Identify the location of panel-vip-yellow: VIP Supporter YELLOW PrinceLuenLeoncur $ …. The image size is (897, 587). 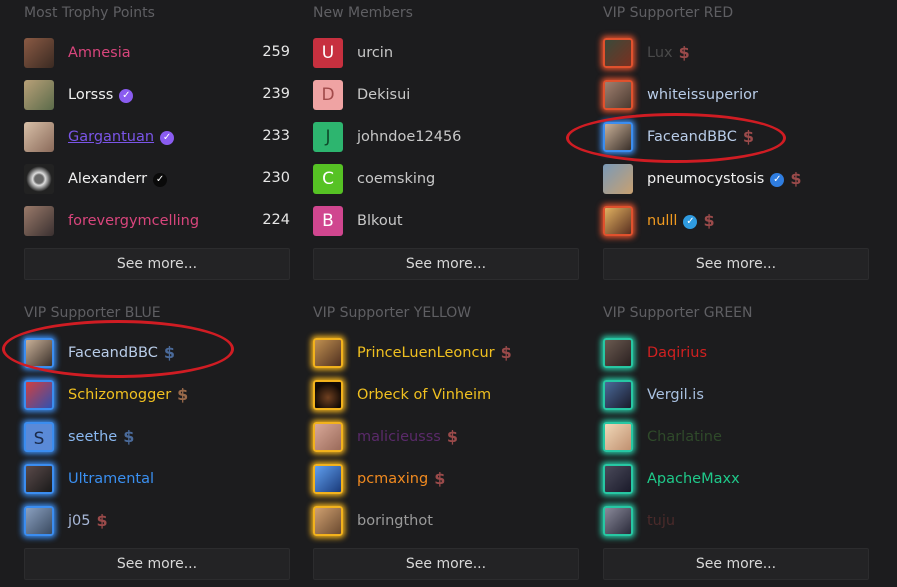
(446, 444).